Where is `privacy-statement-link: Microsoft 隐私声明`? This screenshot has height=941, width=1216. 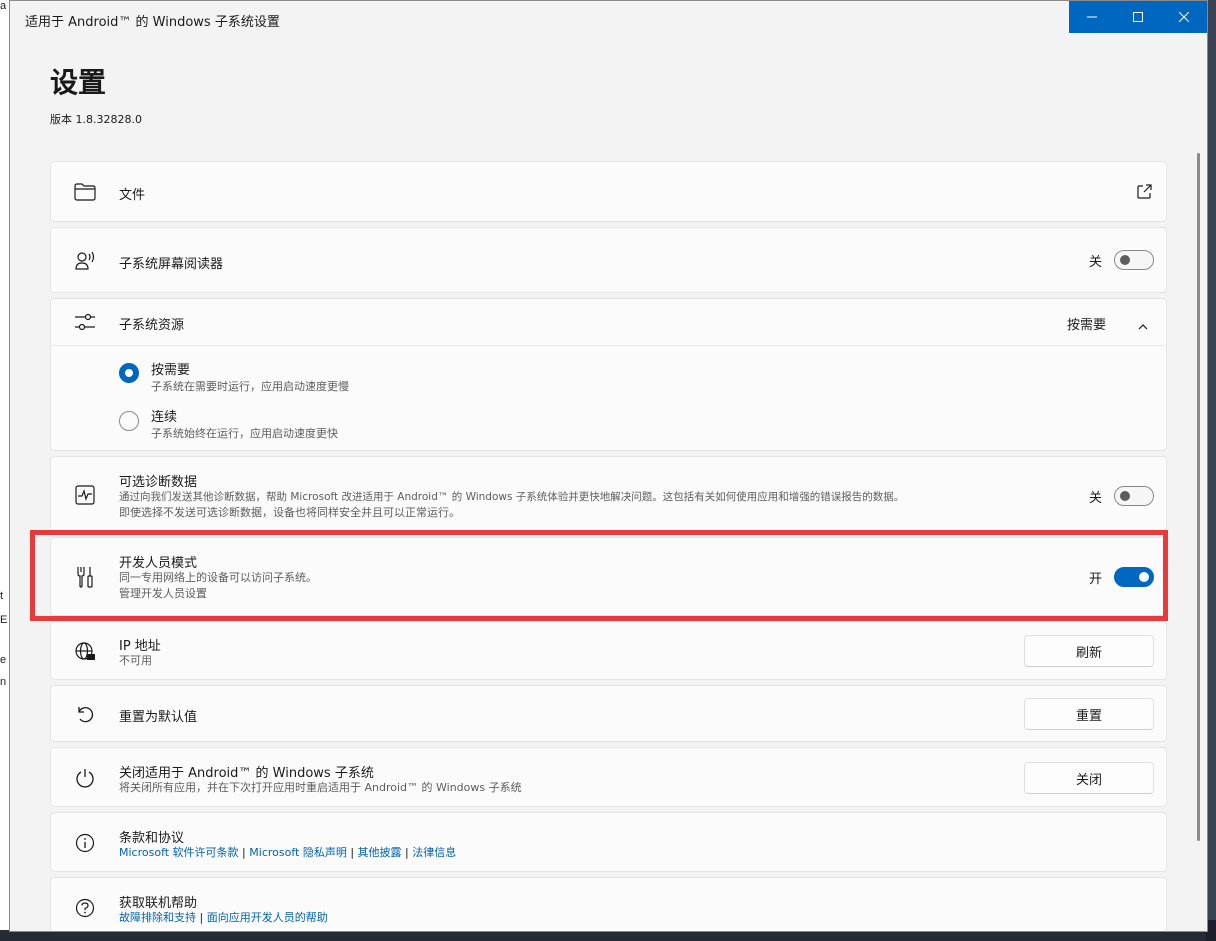
privacy-statement-link: Microsoft 隐私声明 is located at coordinates (298, 852).